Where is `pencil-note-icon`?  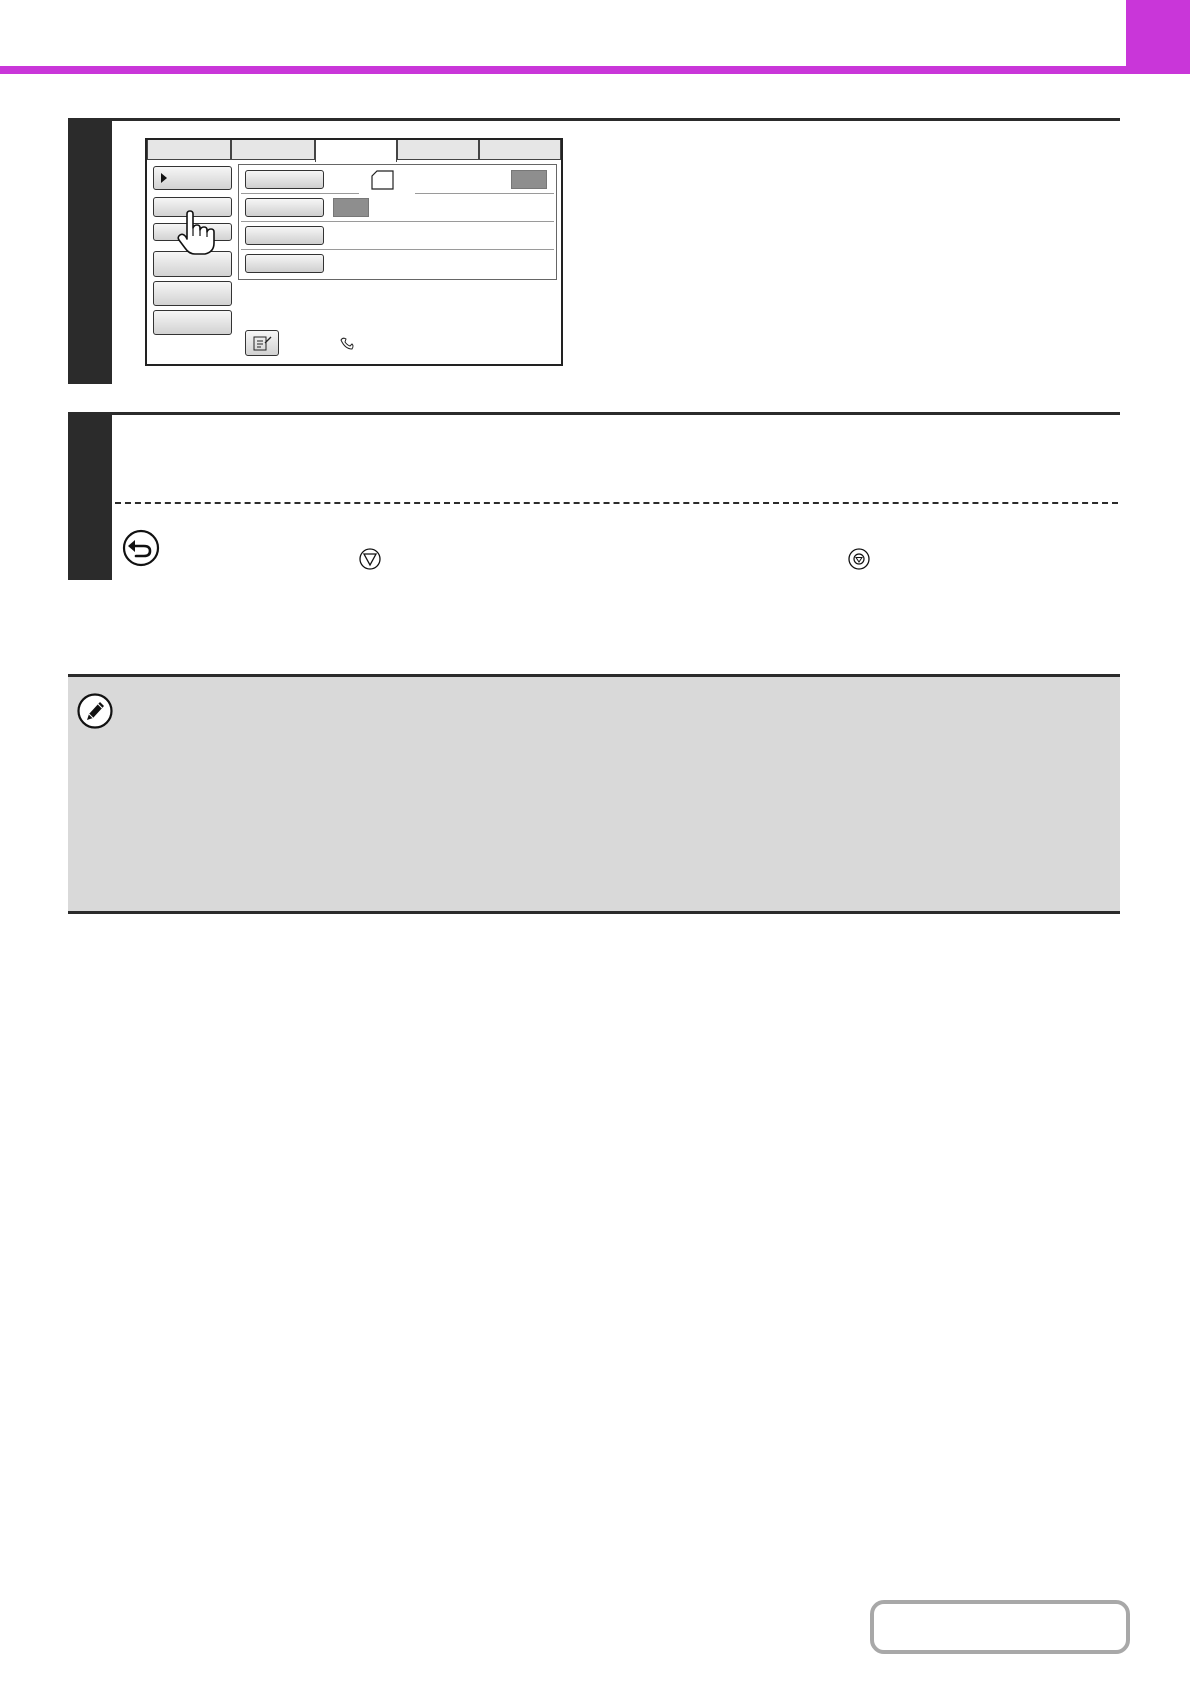 pencil-note-icon is located at coordinates (95, 711).